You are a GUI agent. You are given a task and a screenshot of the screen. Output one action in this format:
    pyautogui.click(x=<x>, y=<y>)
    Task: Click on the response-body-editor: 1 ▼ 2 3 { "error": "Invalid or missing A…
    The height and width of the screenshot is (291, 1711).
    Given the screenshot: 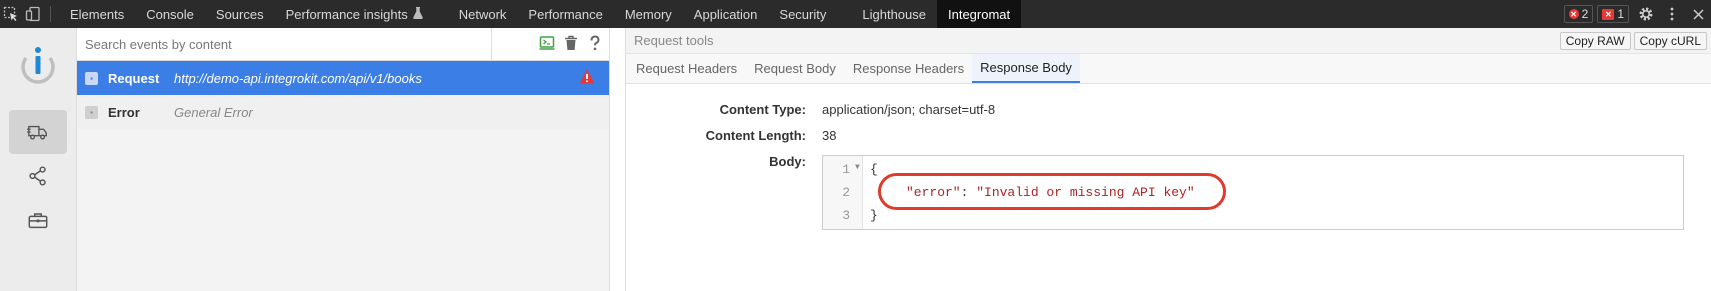 What is the action you would take?
    pyautogui.click(x=1253, y=192)
    